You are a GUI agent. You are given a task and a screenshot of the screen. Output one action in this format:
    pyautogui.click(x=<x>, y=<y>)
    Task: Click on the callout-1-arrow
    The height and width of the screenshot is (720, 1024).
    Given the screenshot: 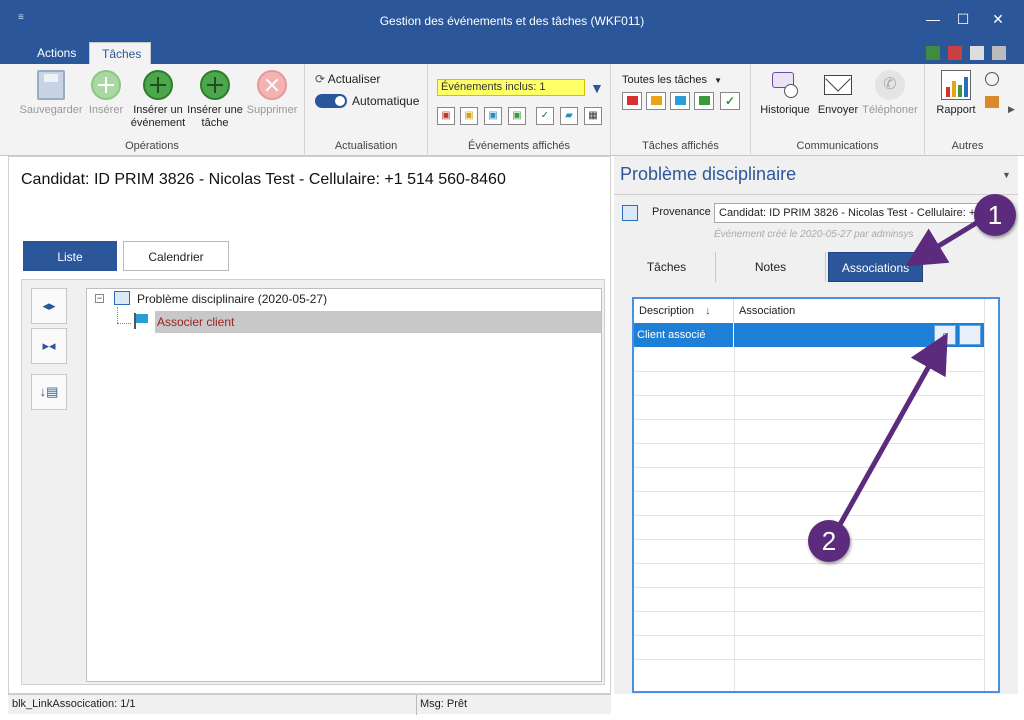 What is the action you would take?
    pyautogui.click(x=942, y=243)
    